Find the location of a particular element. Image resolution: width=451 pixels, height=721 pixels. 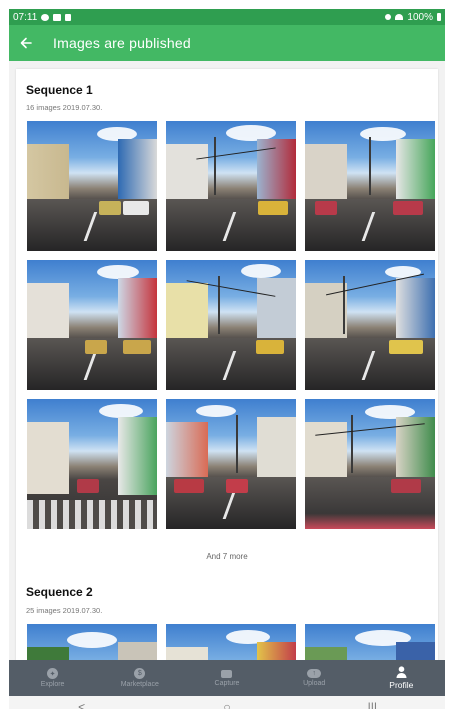

nav-label: Profile is located at coordinates (401, 685).